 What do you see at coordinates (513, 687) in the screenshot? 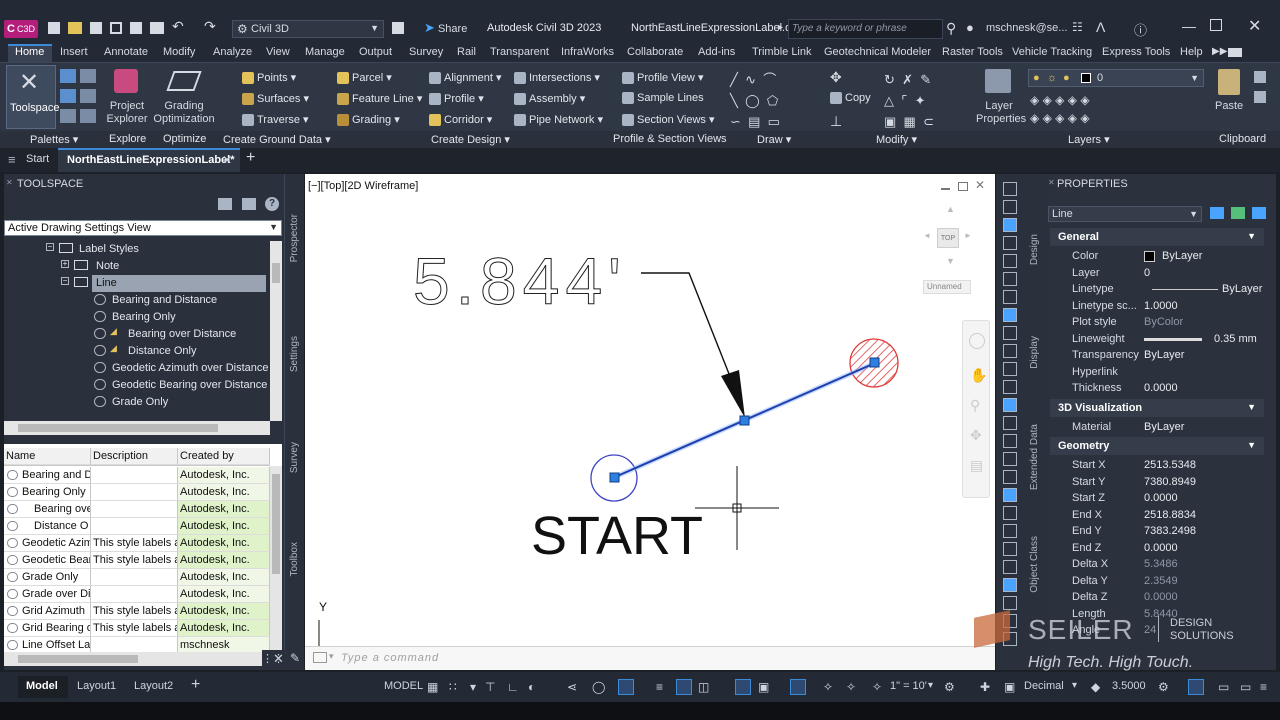
I see `ortho-icon: ∟` at bounding box center [513, 687].